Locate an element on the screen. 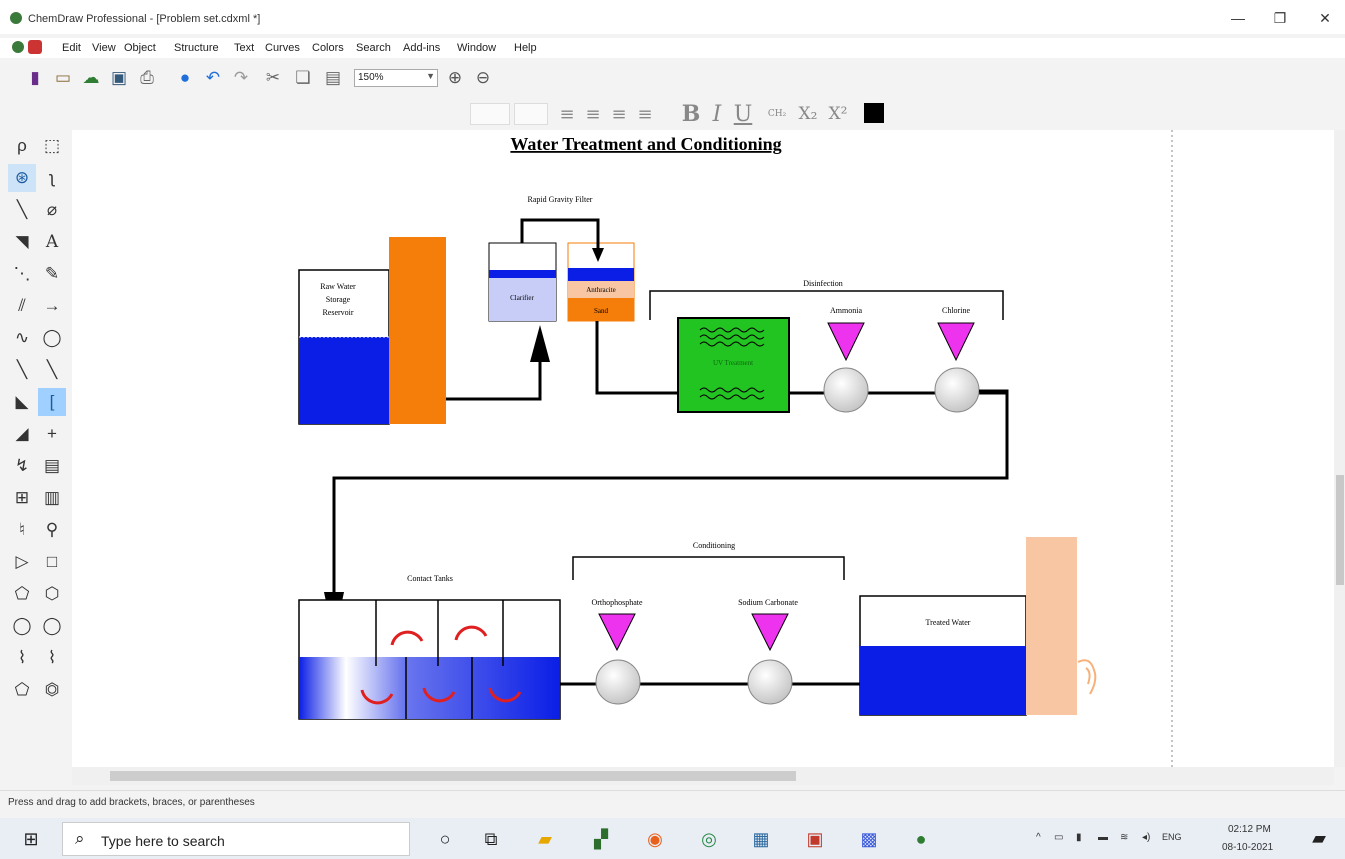  zoom-out-icon: ⊖ is located at coordinates (483, 78).